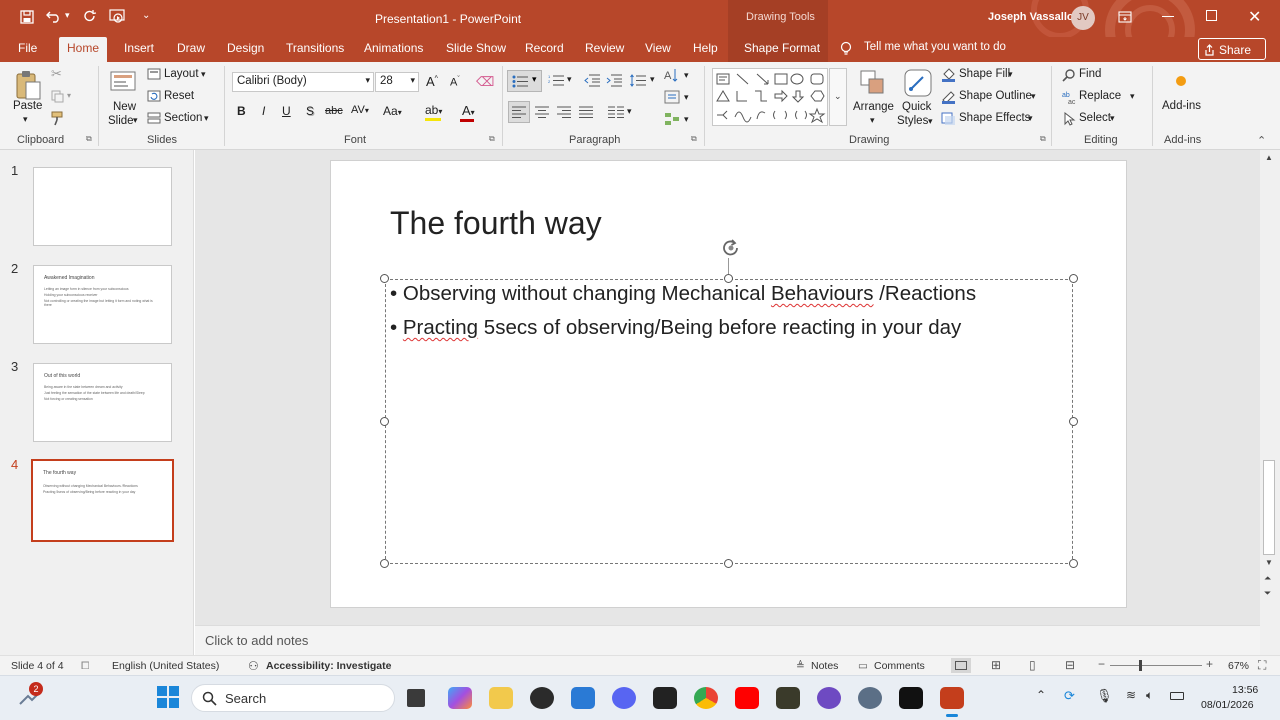  What do you see at coordinates (994, 118) in the screenshot?
I see `shape-effects-button: Shape Effects` at bounding box center [994, 118].